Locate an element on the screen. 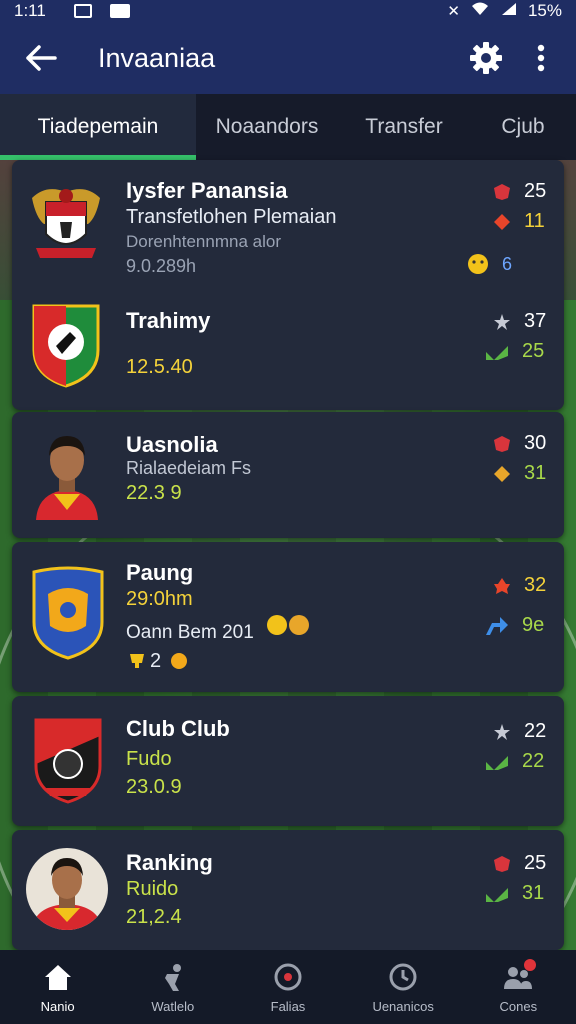 This screenshot has width=576, height=1024. player-club: Ruido is located at coordinates (152, 889).